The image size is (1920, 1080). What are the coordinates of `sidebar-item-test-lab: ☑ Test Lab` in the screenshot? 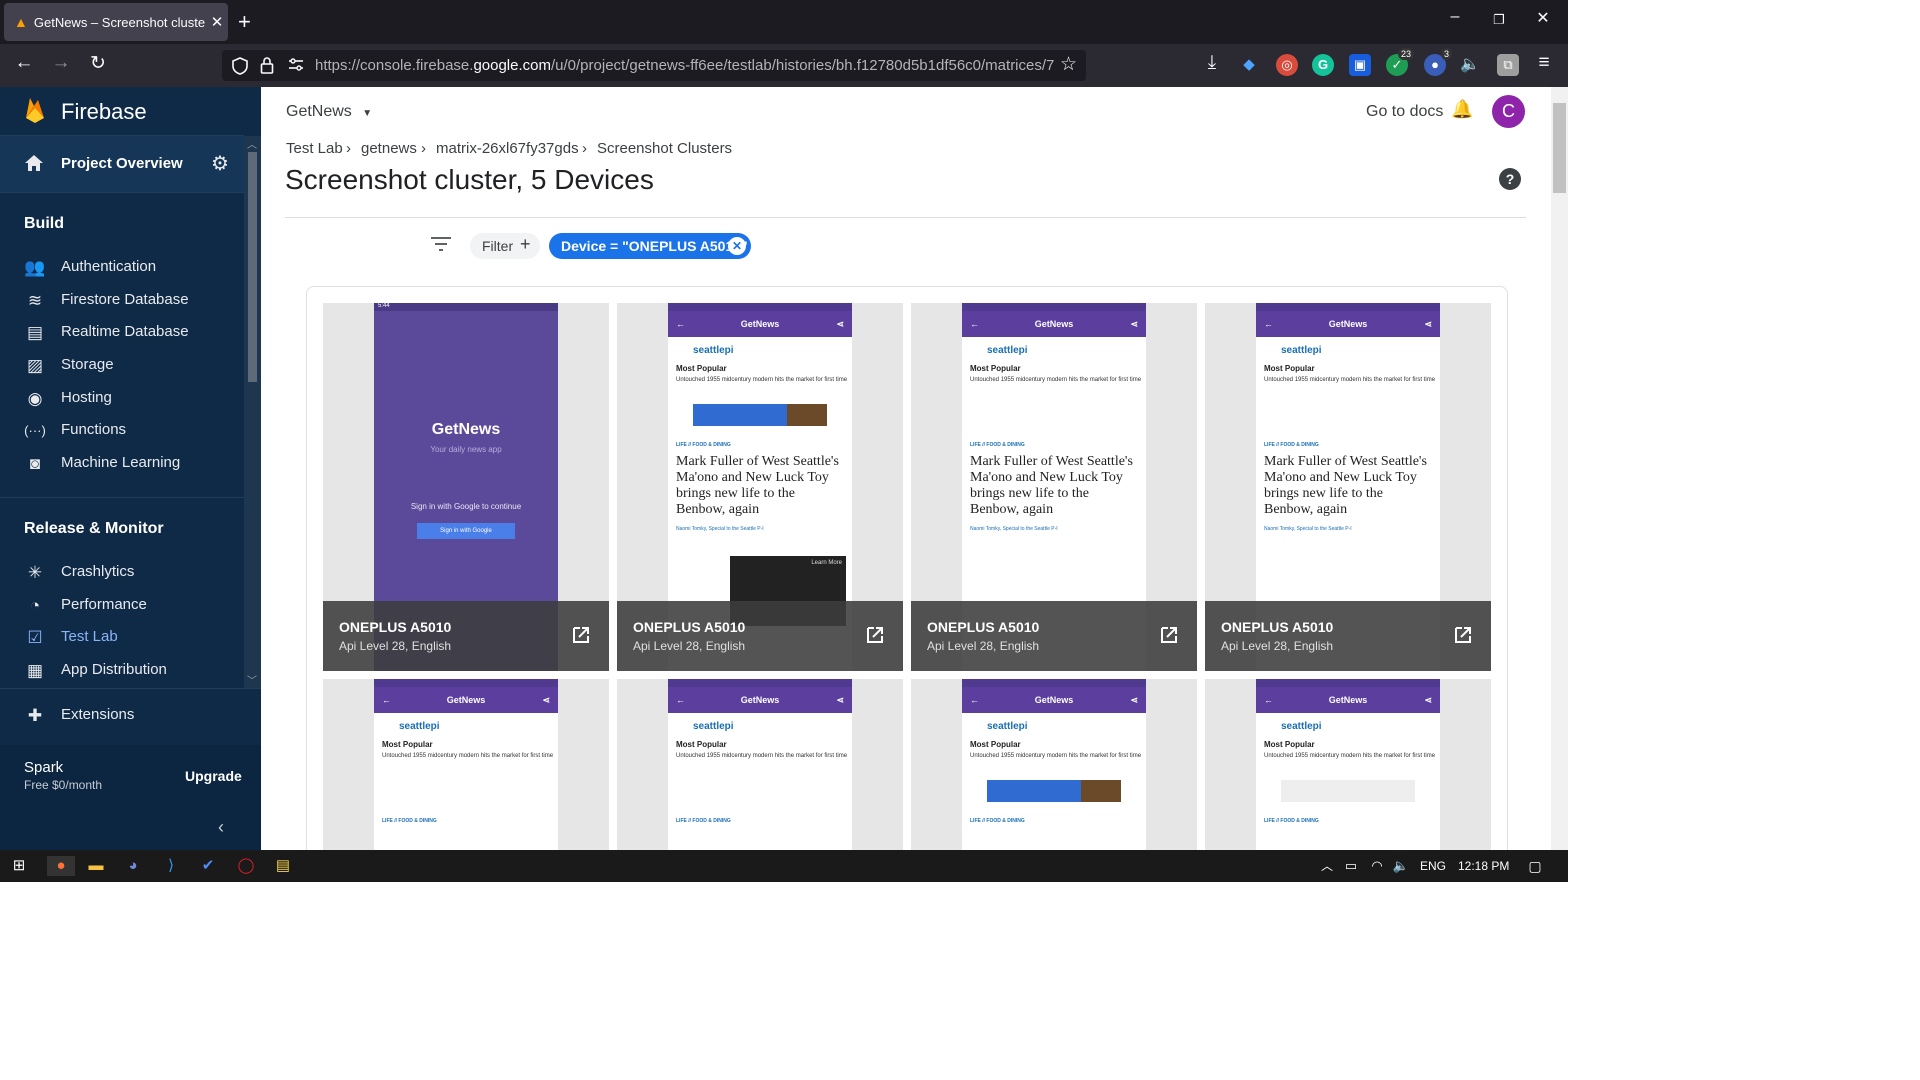 It's located at (122, 638).